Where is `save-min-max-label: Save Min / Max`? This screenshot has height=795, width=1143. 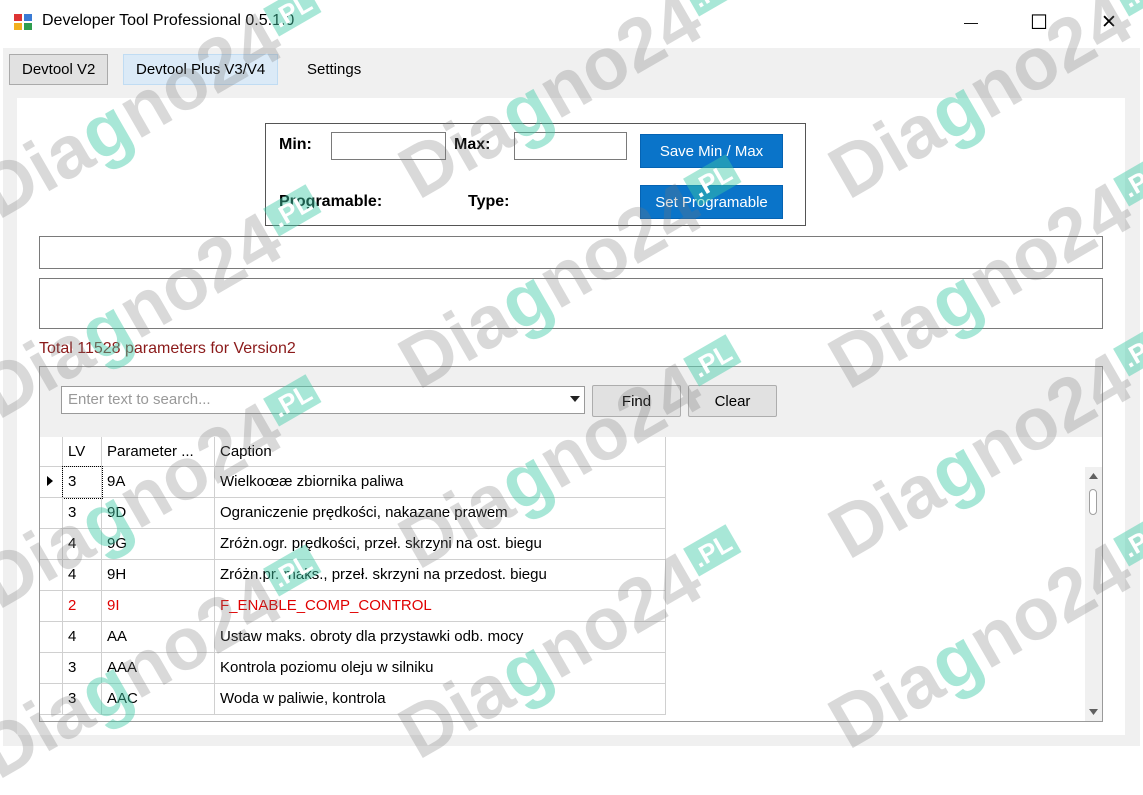 save-min-max-label: Save Min / Max is located at coordinates (711, 151).